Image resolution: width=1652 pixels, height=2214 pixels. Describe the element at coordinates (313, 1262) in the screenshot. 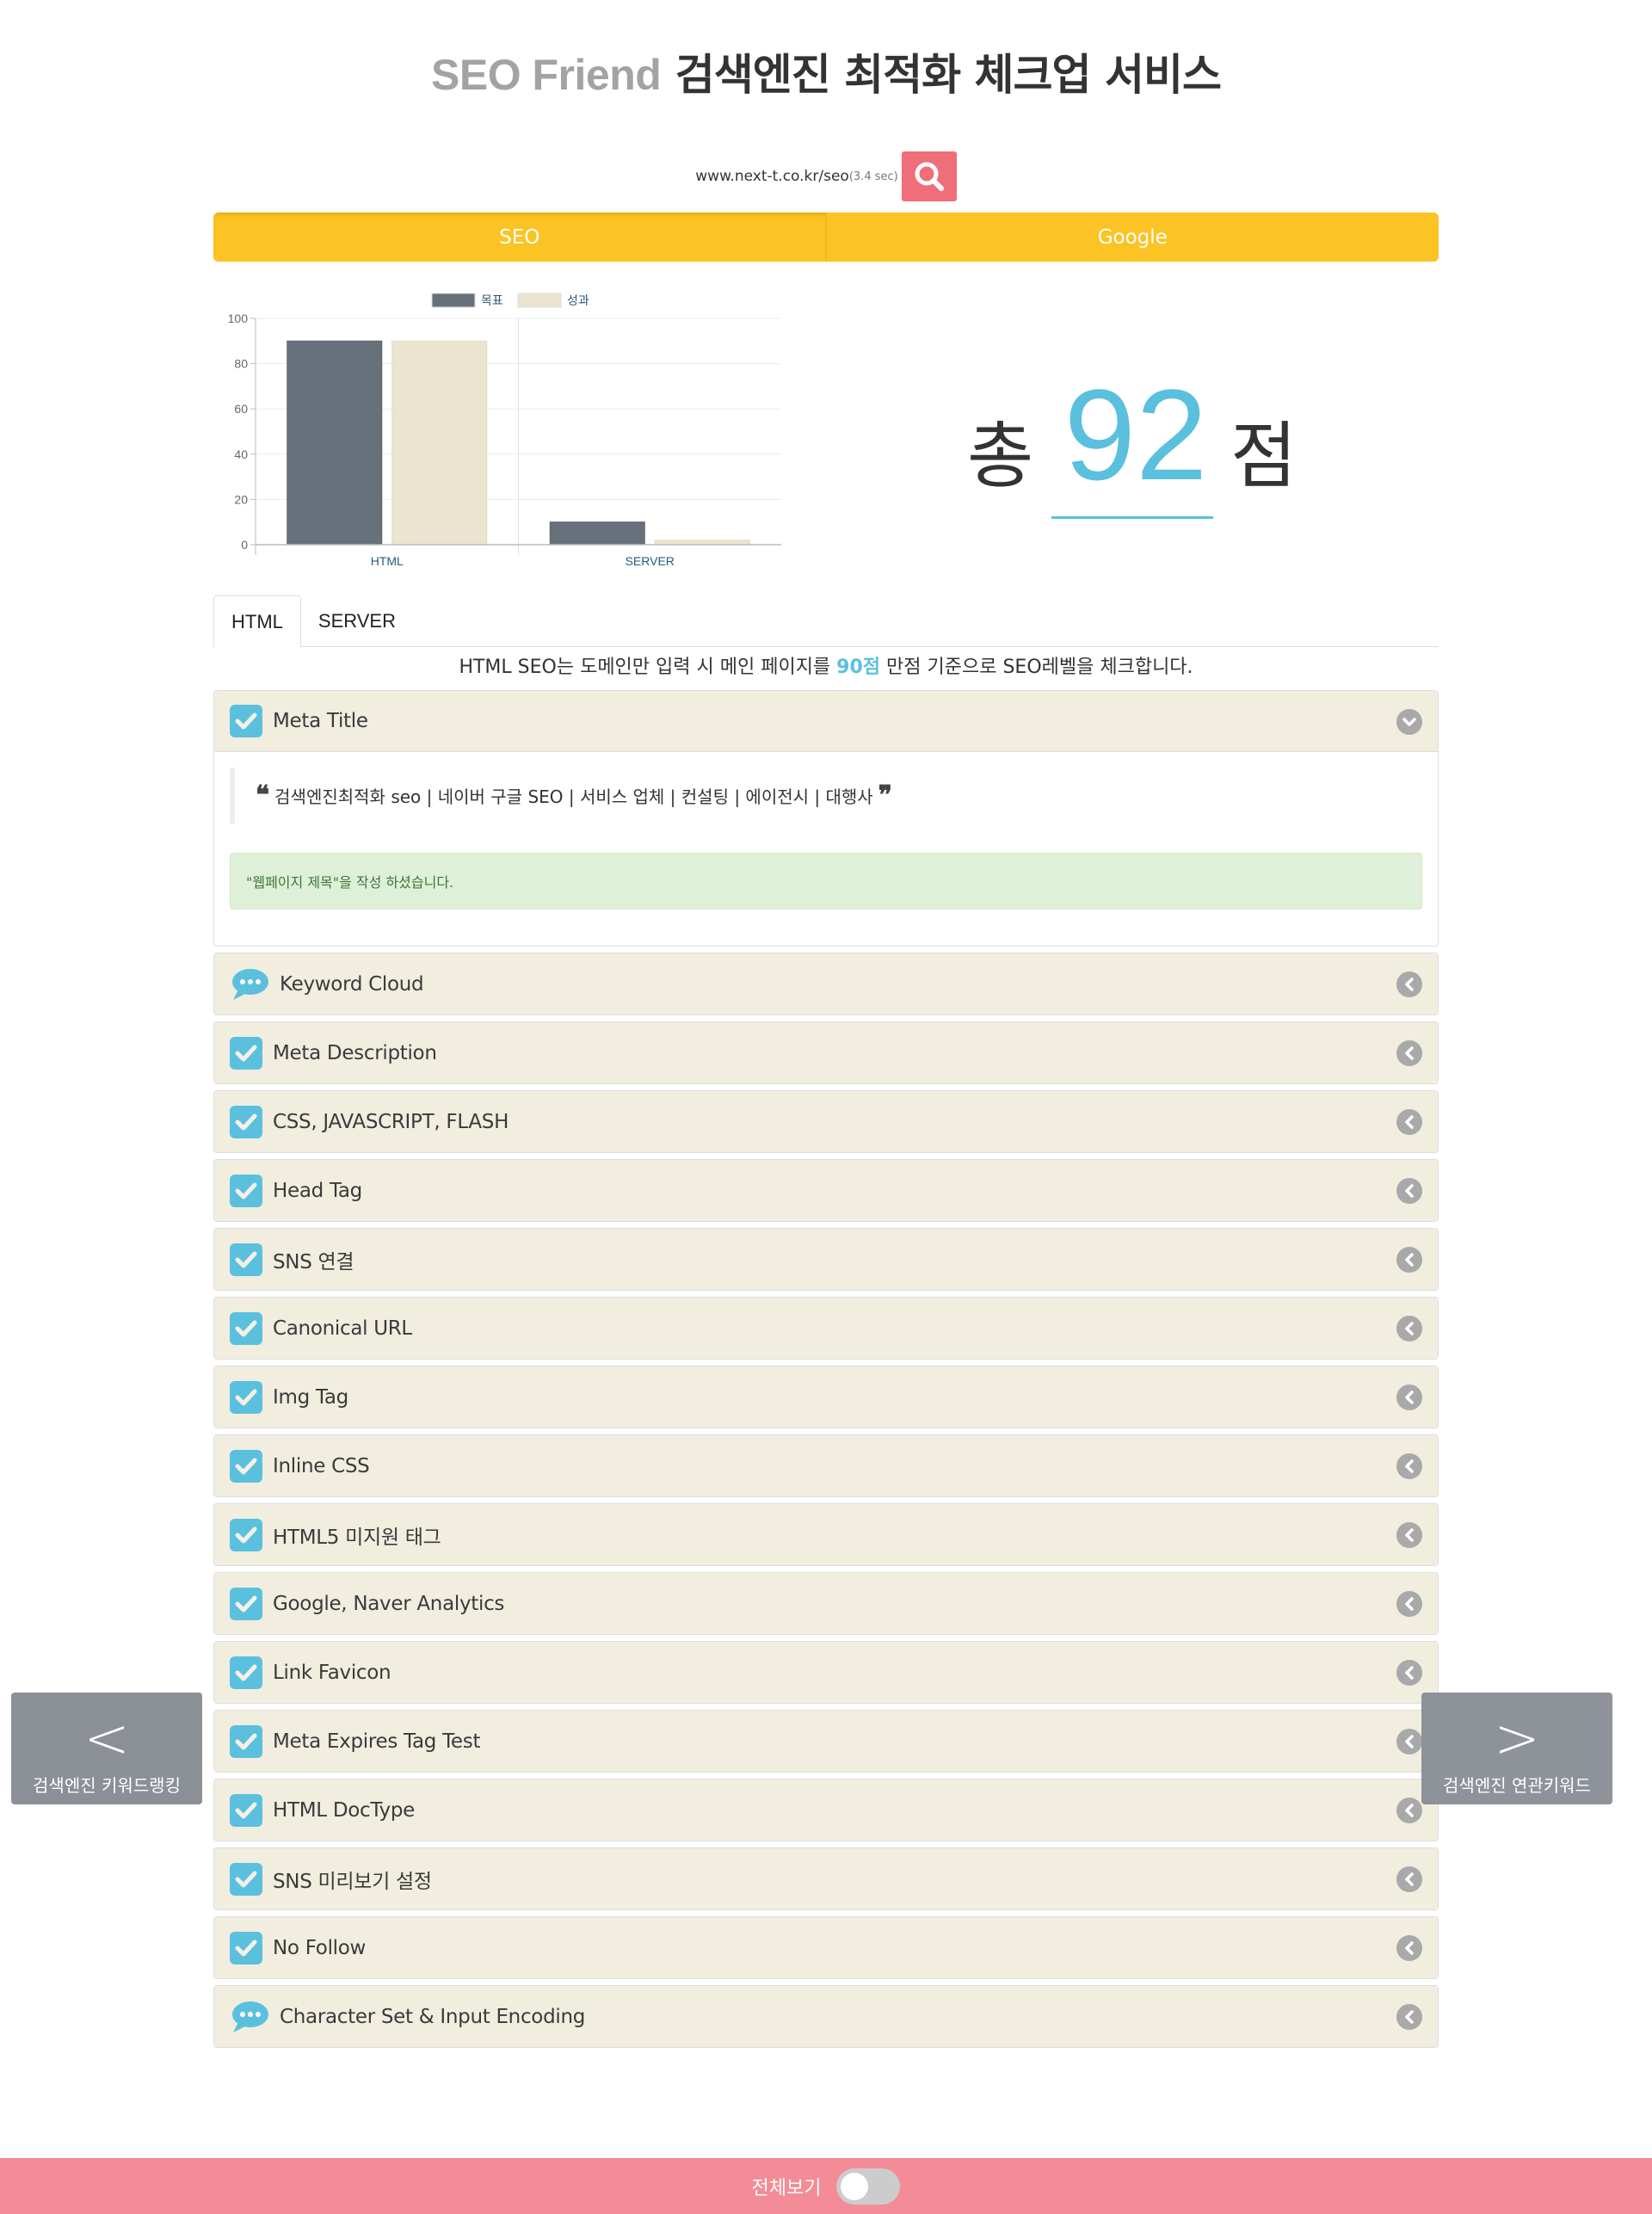

I see `panel-title: SNS 연결` at that location.